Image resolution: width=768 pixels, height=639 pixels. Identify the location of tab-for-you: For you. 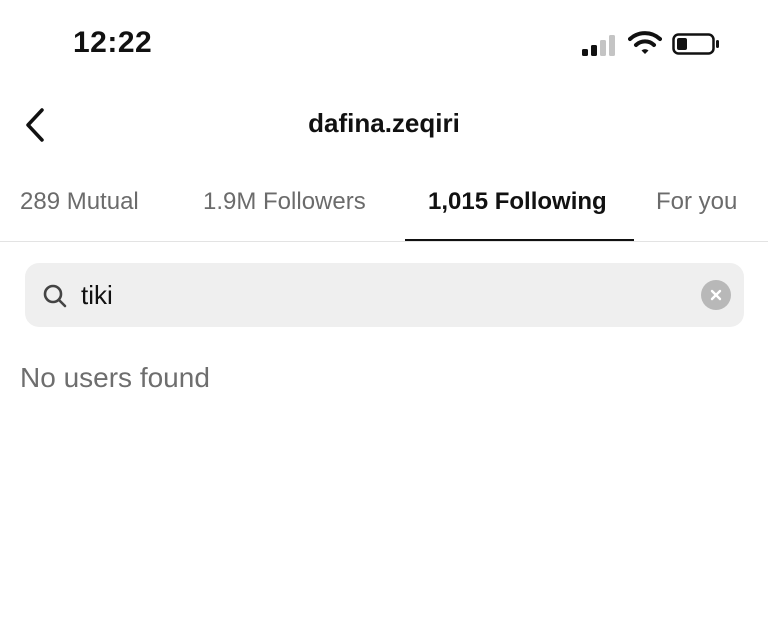
(696, 202).